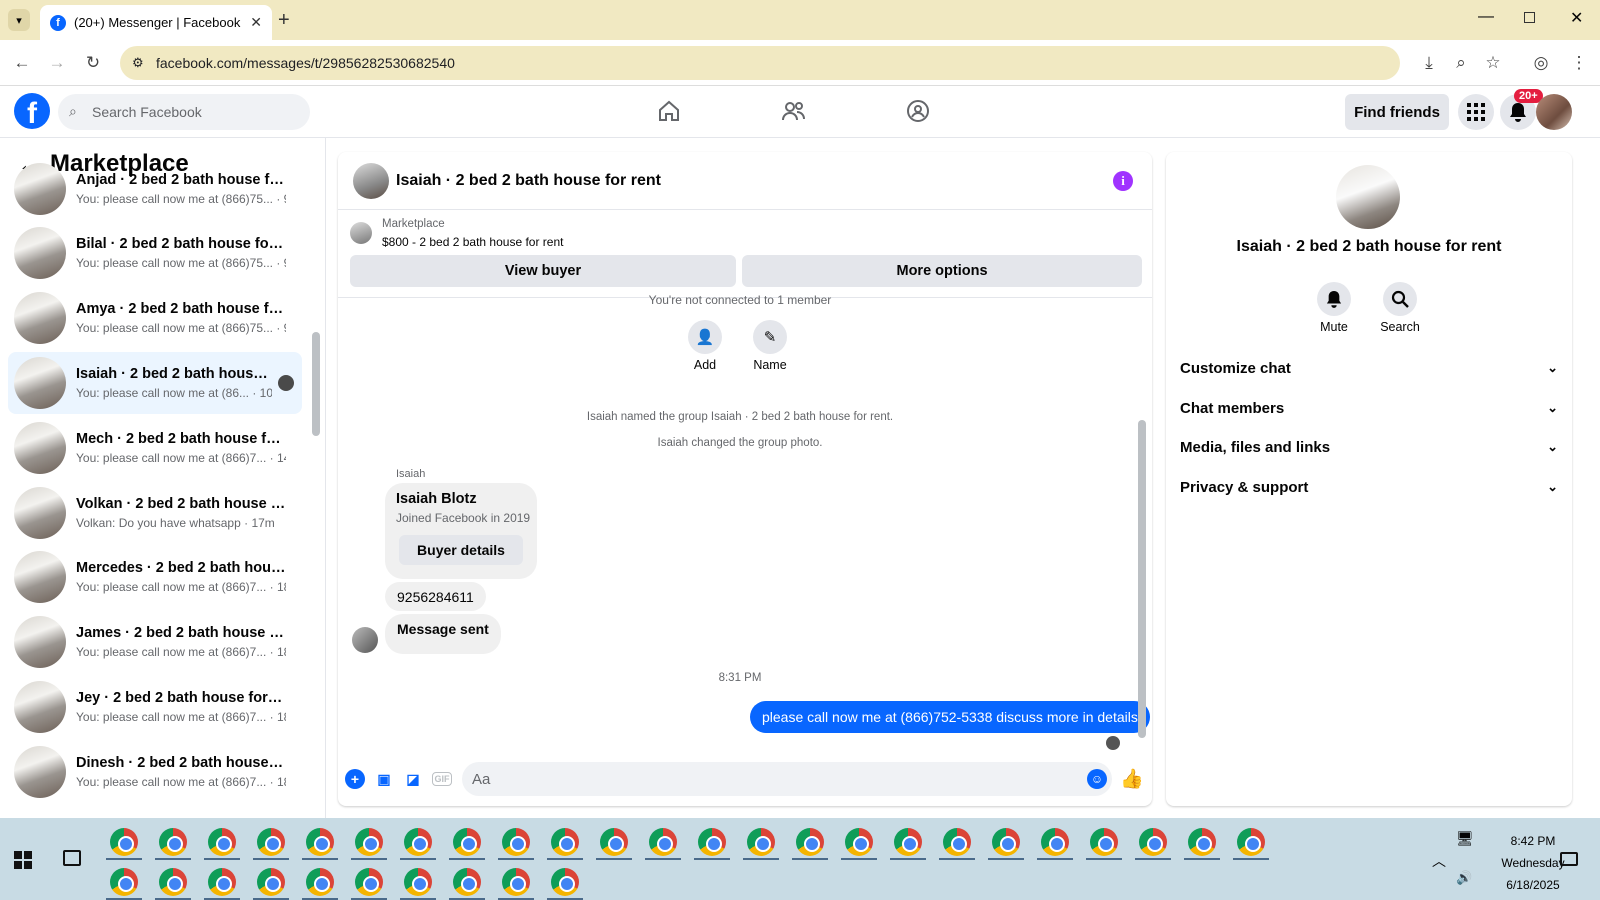  What do you see at coordinates (32, 111) in the screenshot?
I see `facebook-logo: f` at bounding box center [32, 111].